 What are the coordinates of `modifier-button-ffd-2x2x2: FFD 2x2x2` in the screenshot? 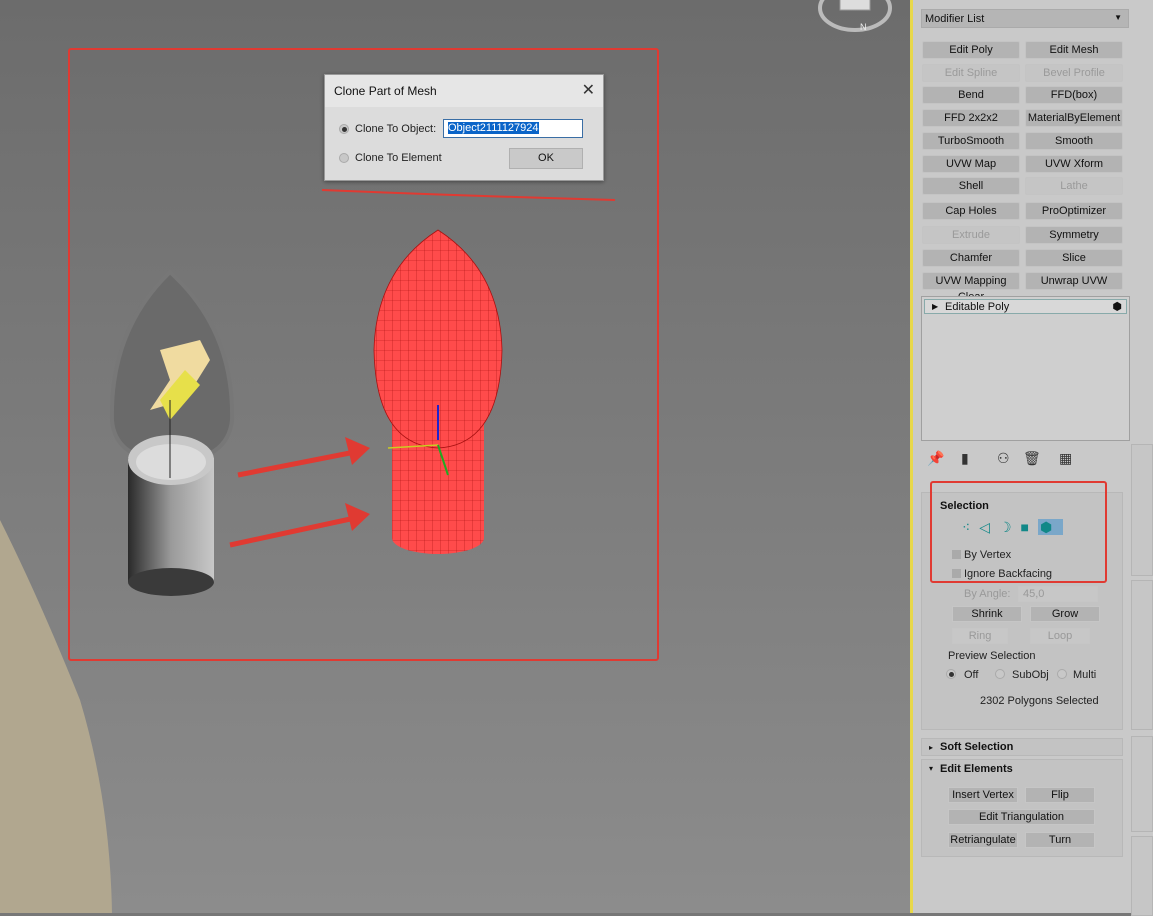 It's located at (971, 118).